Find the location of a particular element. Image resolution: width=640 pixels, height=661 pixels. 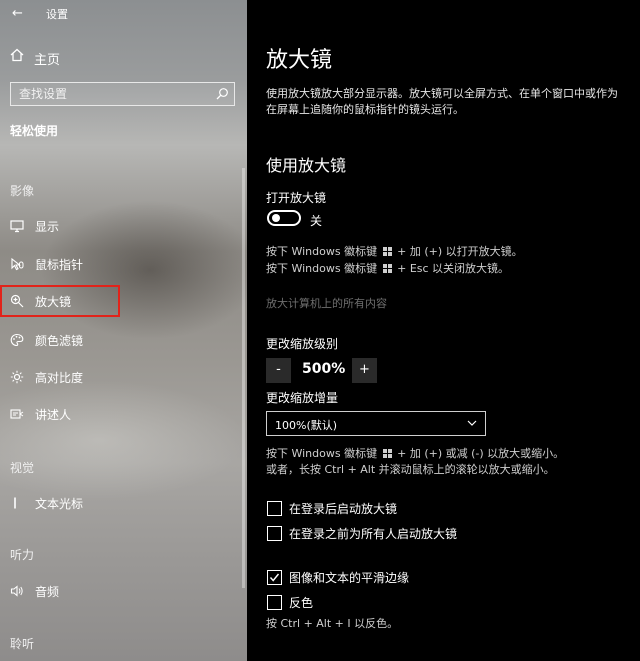

sidebar-item-narrator: 讲述人 is located at coordinates (60, 414).